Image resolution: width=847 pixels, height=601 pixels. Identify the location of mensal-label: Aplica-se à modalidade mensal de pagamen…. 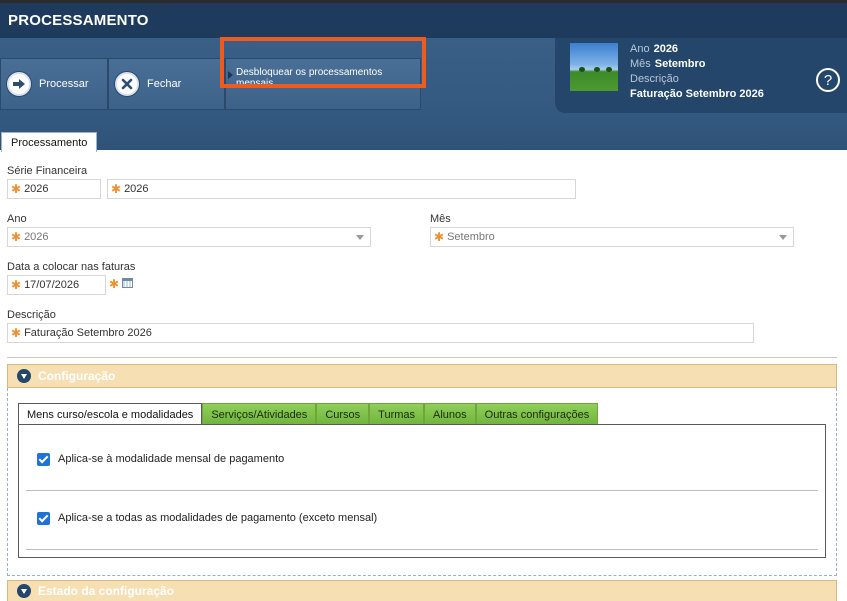
(171, 459).